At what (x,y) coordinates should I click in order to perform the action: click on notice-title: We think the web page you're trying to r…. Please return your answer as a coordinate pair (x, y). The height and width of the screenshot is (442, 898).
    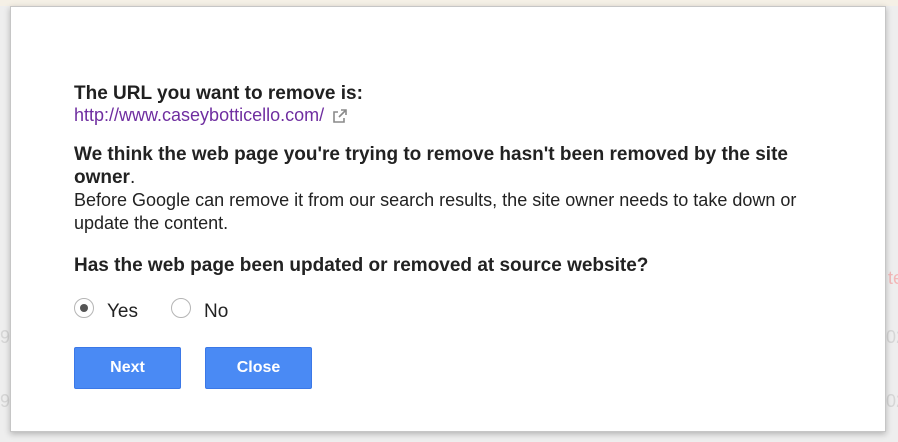
    Looking at the image, I should click on (431, 166).